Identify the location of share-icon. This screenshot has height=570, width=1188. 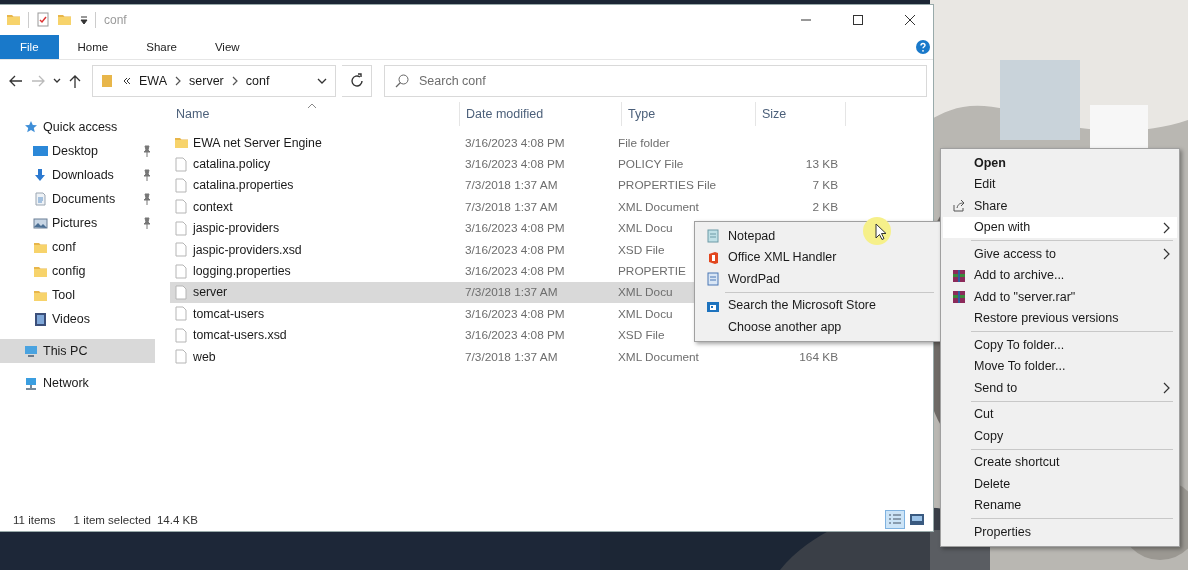
(959, 206).